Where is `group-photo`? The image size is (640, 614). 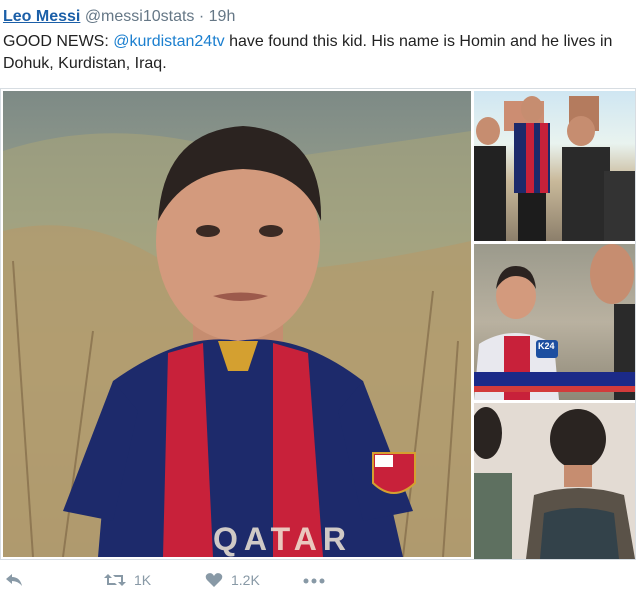
group-photo is located at coordinates (554, 166).